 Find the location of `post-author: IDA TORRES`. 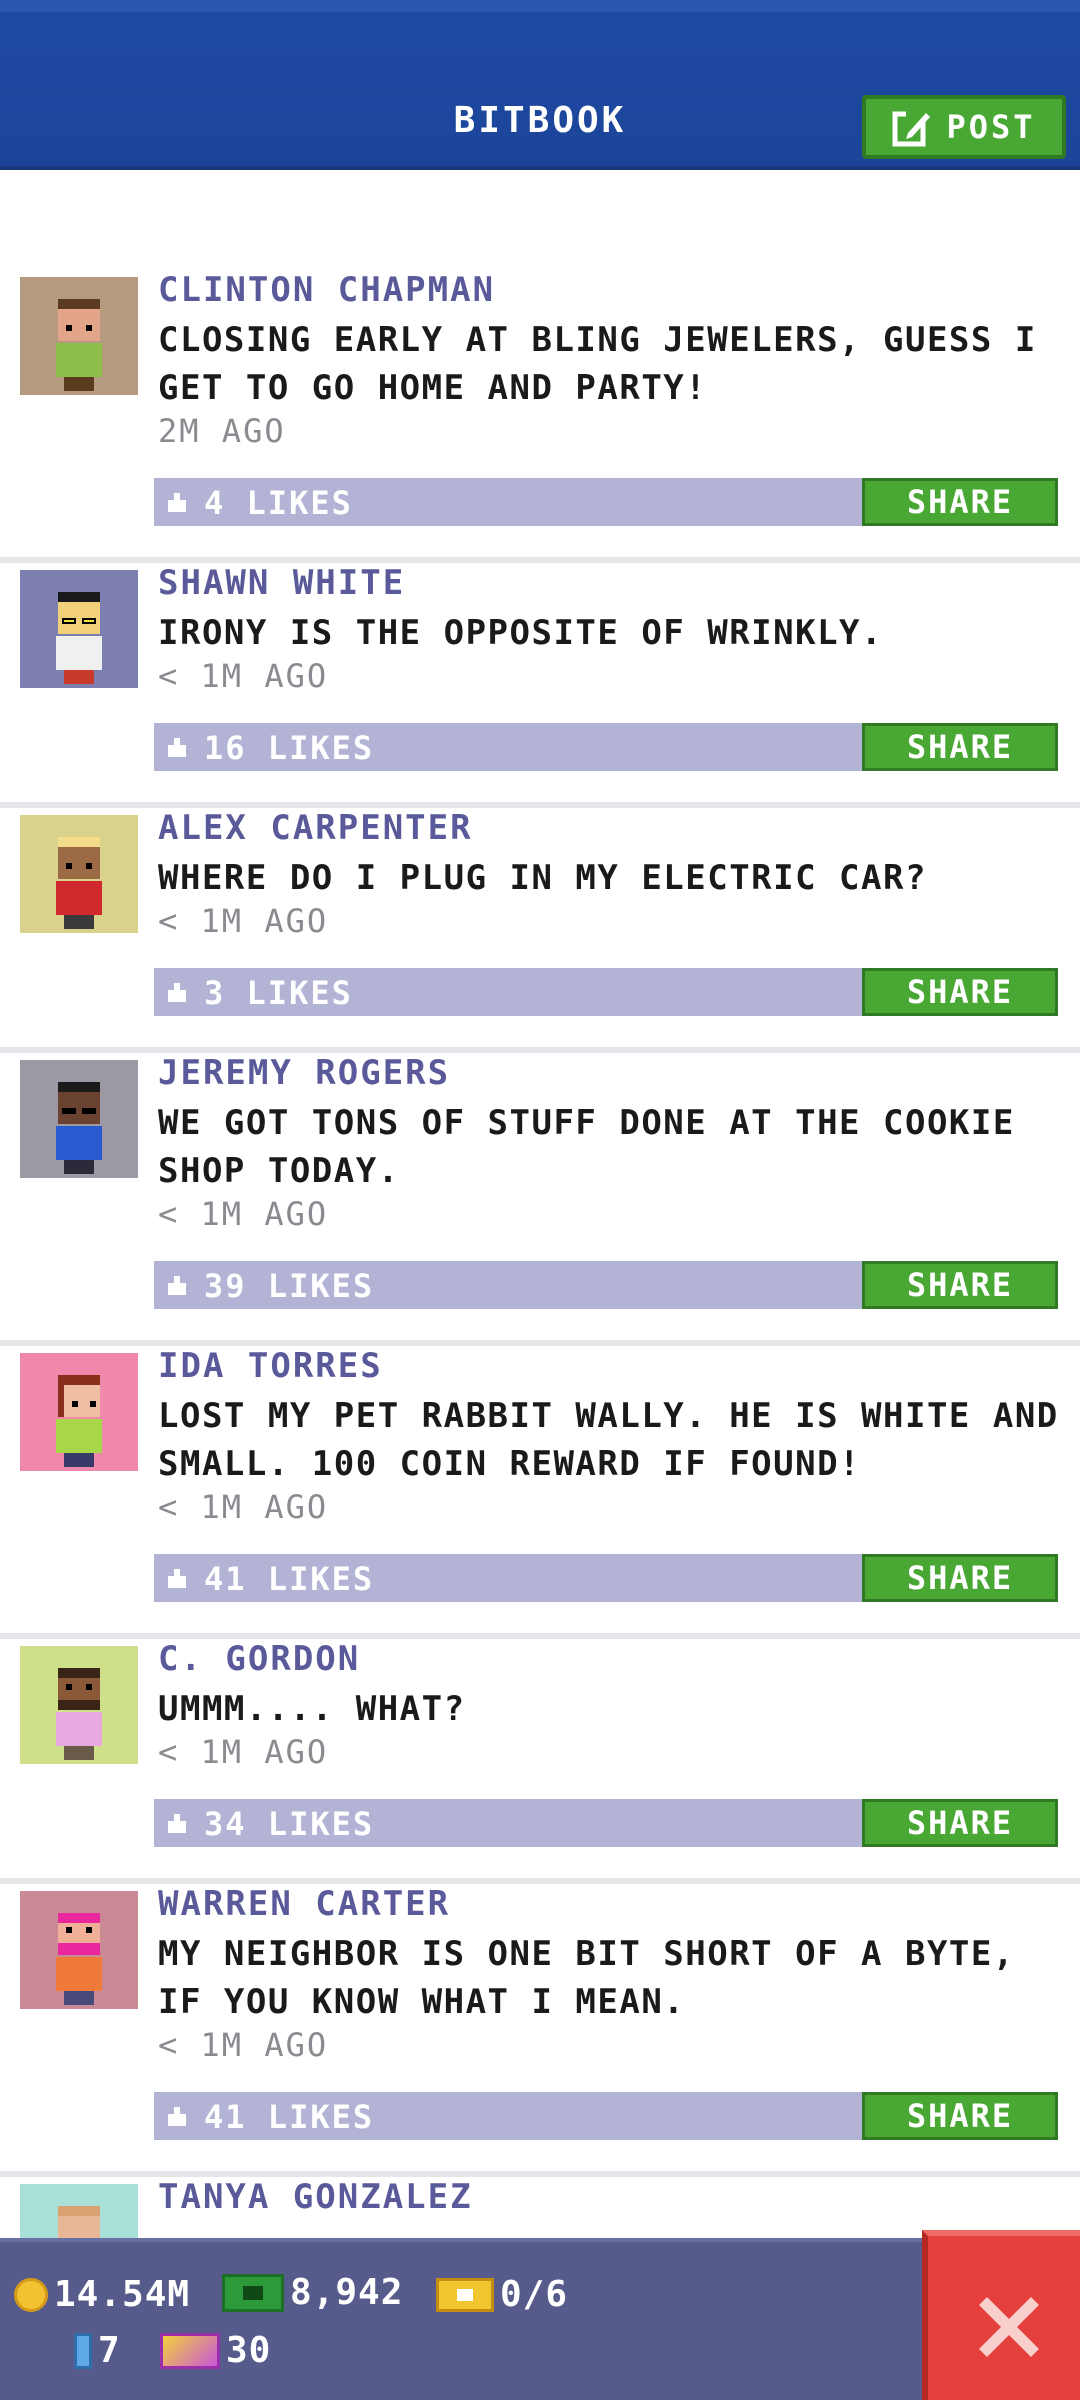

post-author: IDA TORRES is located at coordinates (270, 1366).